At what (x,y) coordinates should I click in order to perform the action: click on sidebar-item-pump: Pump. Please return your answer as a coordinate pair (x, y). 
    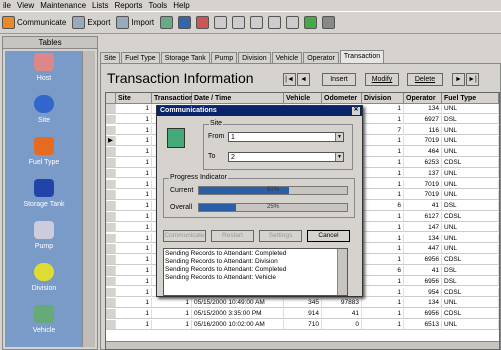
    Looking at the image, I should click on (44, 235).